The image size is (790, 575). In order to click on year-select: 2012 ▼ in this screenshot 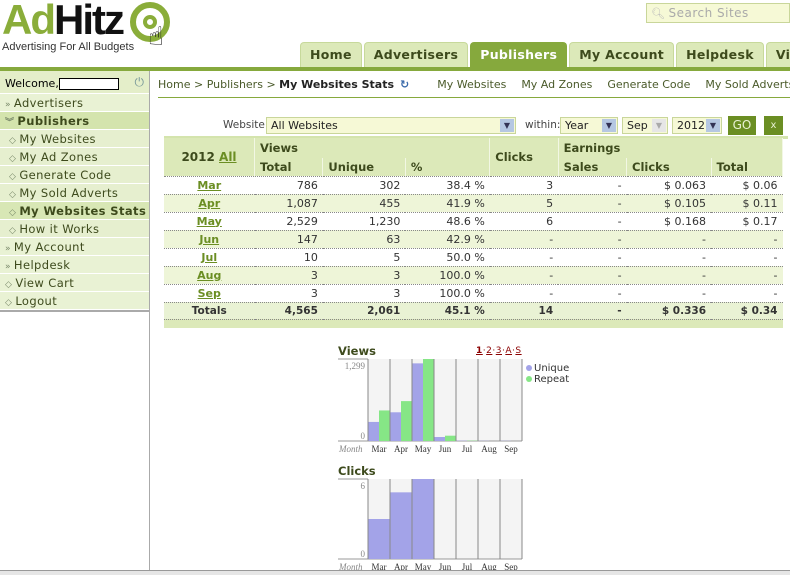, I will do `click(697, 125)`.